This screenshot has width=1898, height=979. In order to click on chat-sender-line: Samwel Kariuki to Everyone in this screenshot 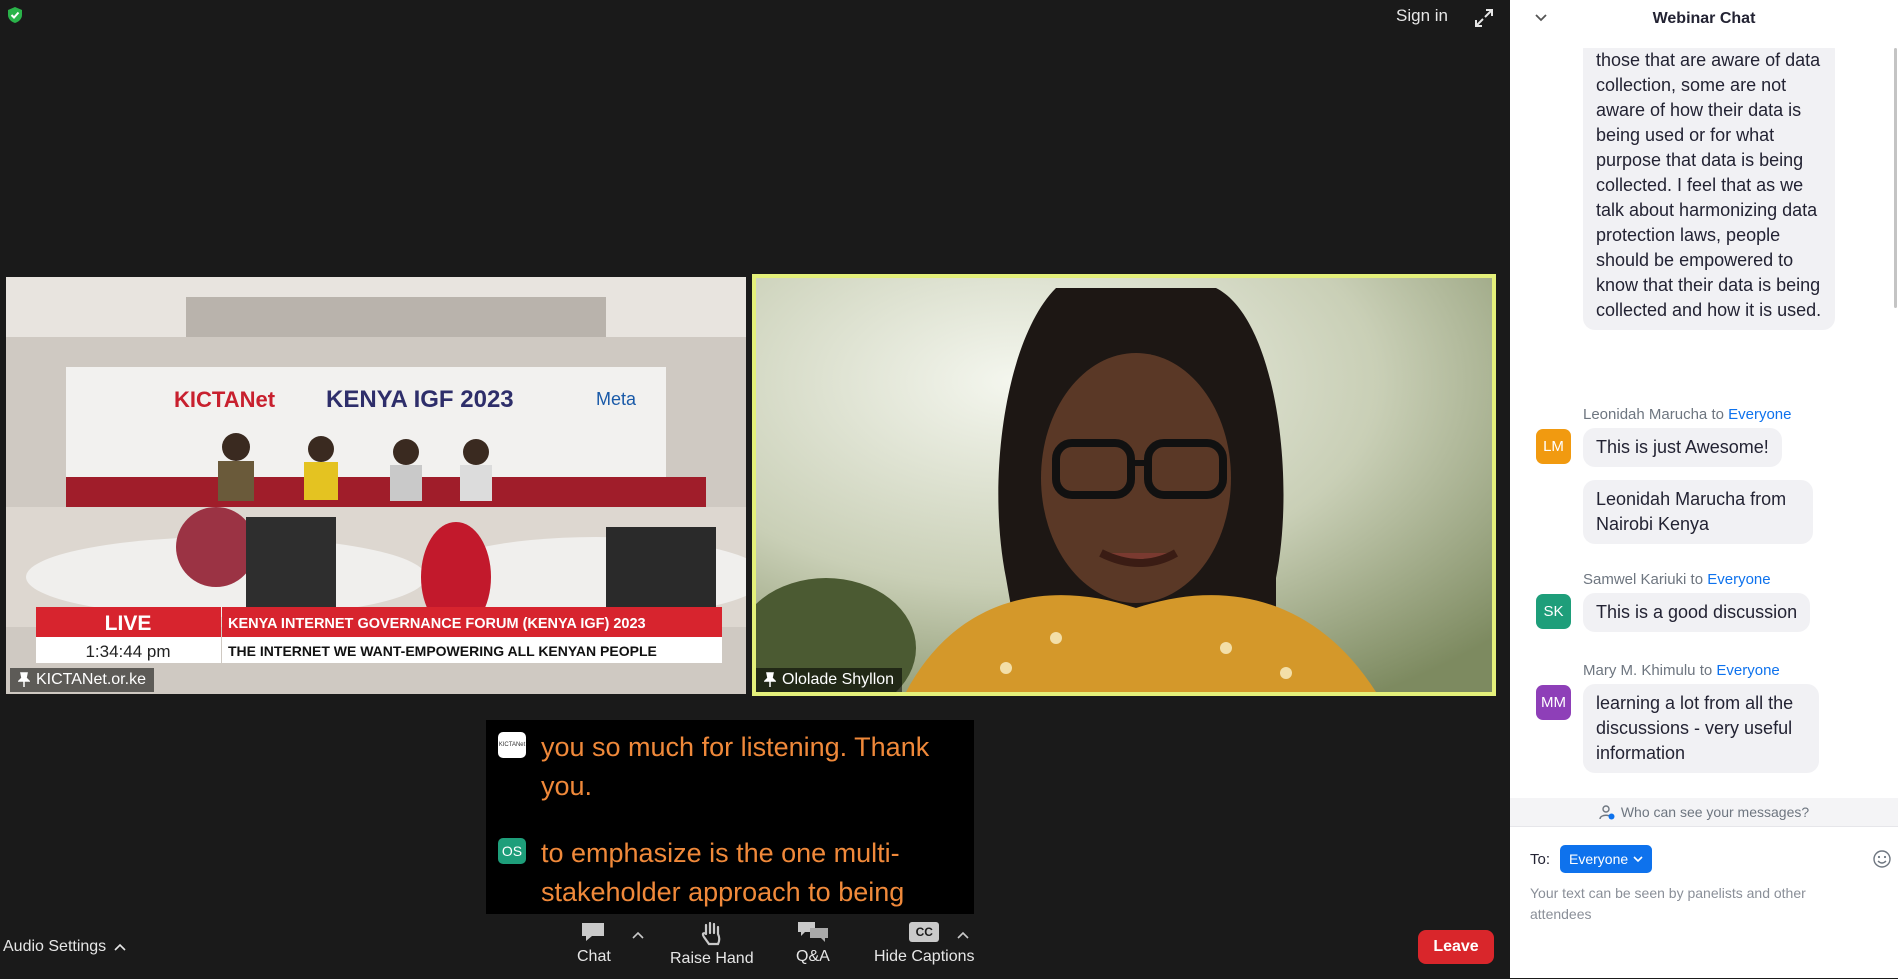, I will do `click(1677, 579)`.